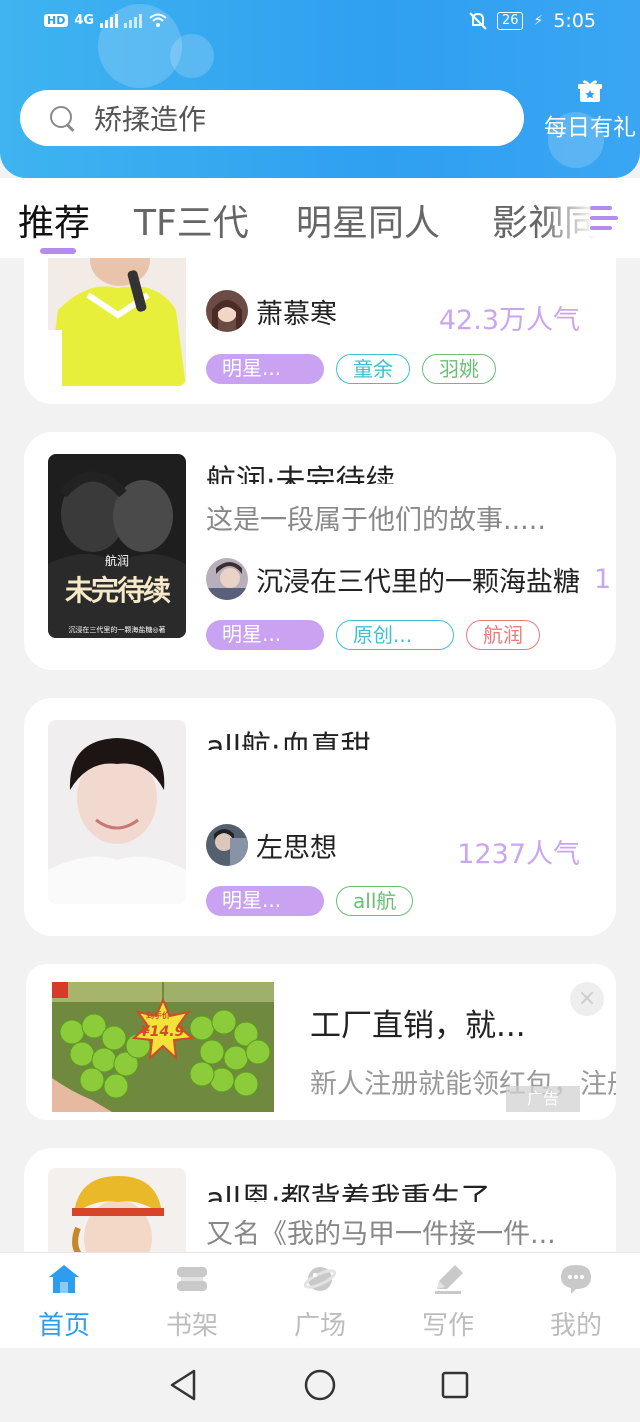 The image size is (640, 1422). I want to click on planet-icon, so click(320, 1279).